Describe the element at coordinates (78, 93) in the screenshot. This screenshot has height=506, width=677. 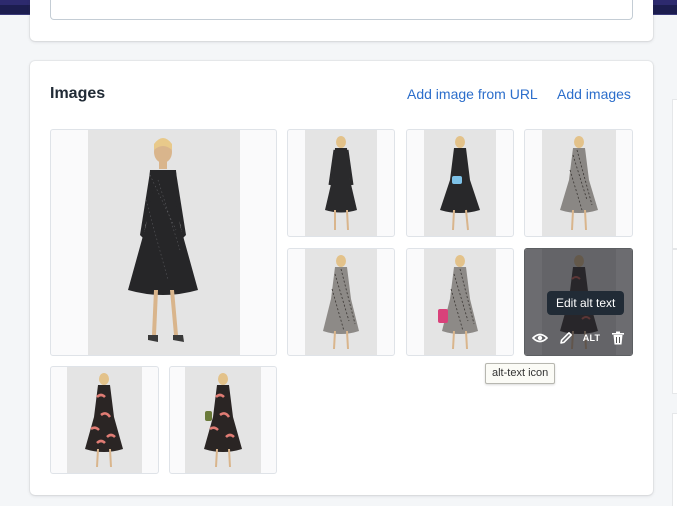
I see `images-card-title: Images` at that location.